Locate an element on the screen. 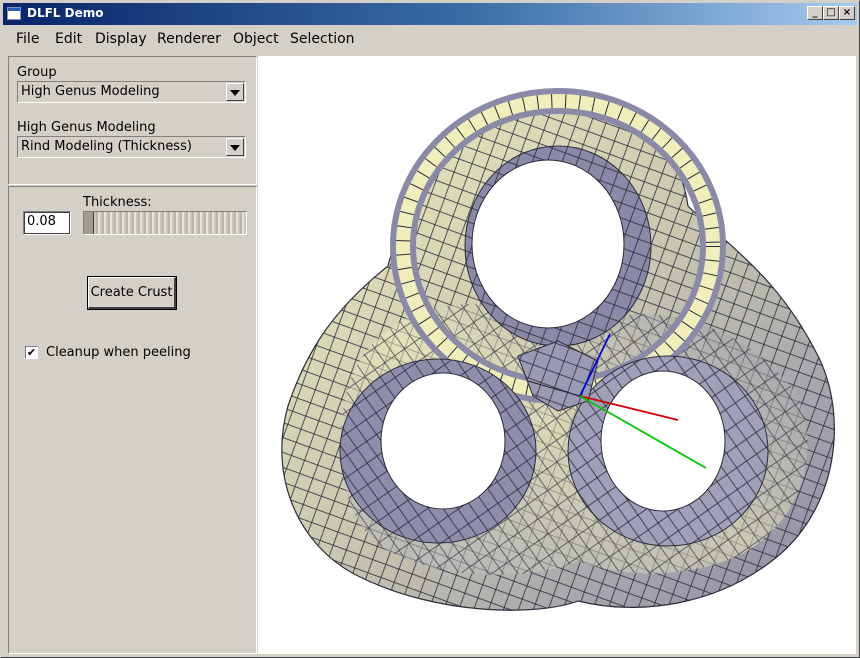 Image resolution: width=860 pixels, height=658 pixels. menu-renderer: Renderer is located at coordinates (189, 39).